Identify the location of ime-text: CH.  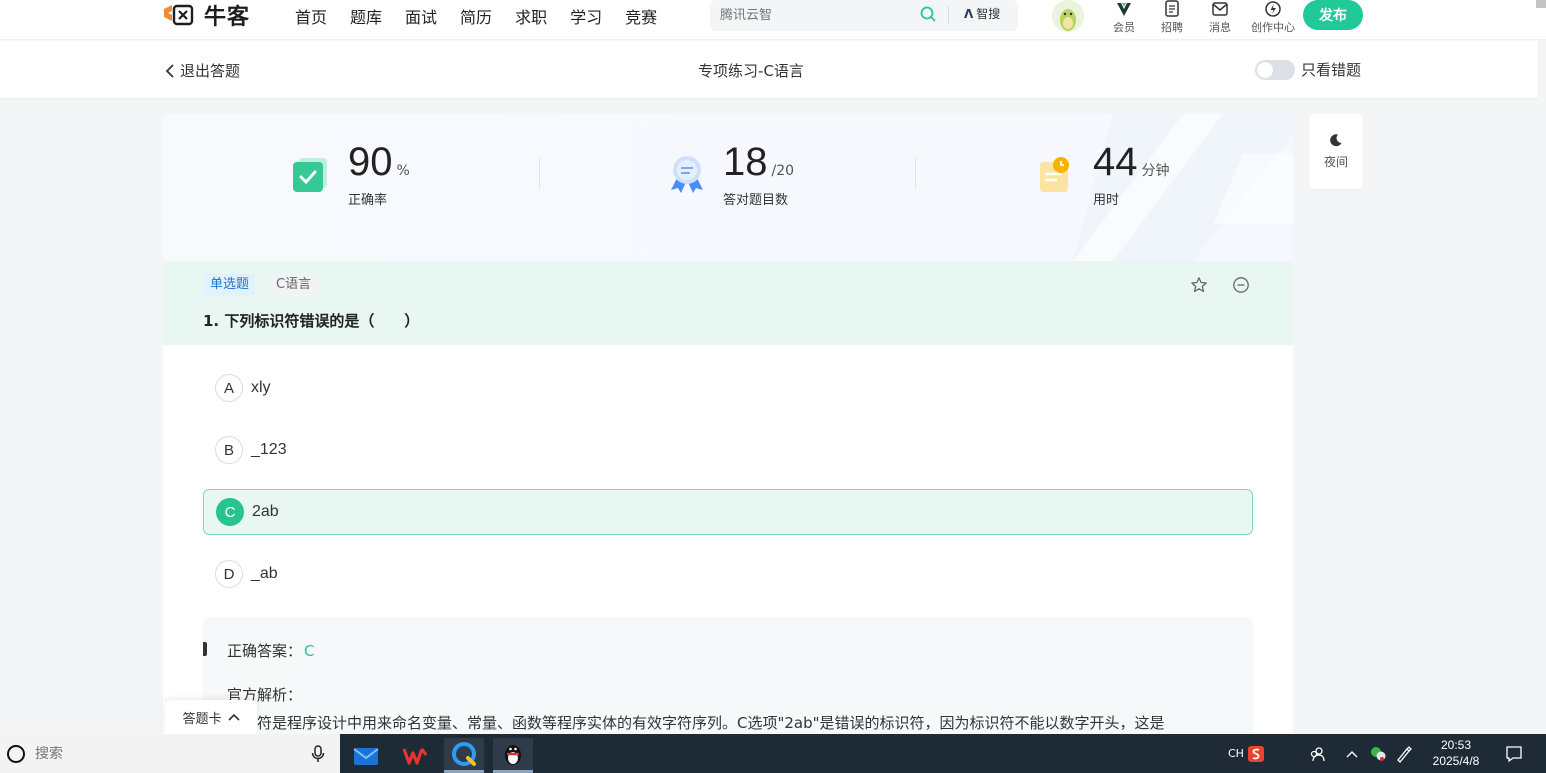
(1236, 753).